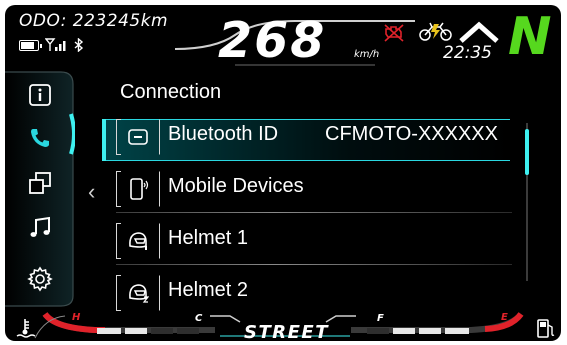 This screenshot has width=567, height=345. I want to click on temp-high-label: H, so click(76, 317).